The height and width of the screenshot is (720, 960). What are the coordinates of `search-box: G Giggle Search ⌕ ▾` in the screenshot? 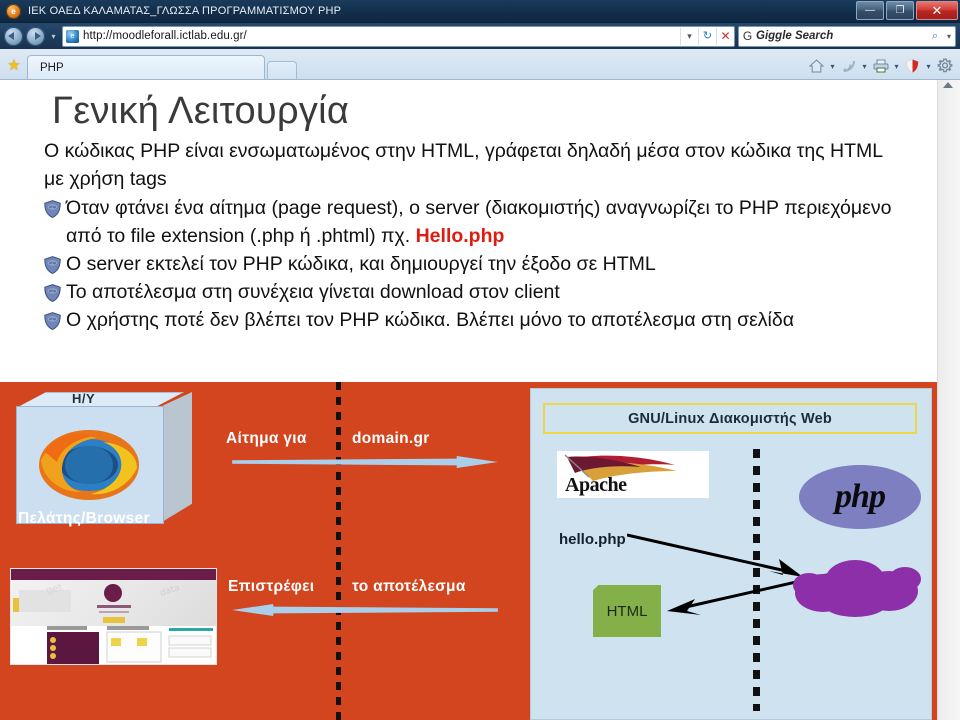 It's located at (847, 36).